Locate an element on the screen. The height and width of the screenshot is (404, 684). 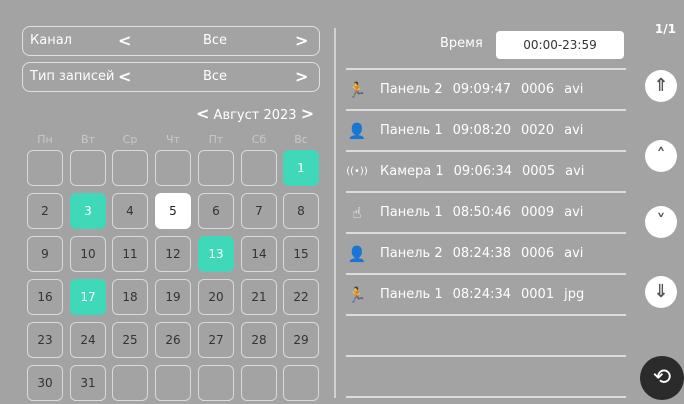
calendar-day: 9 is located at coordinates (45, 254).